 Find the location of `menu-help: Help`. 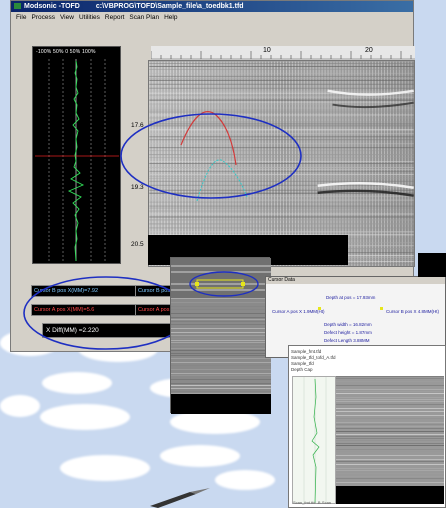

menu-help: Help is located at coordinates (170, 17).